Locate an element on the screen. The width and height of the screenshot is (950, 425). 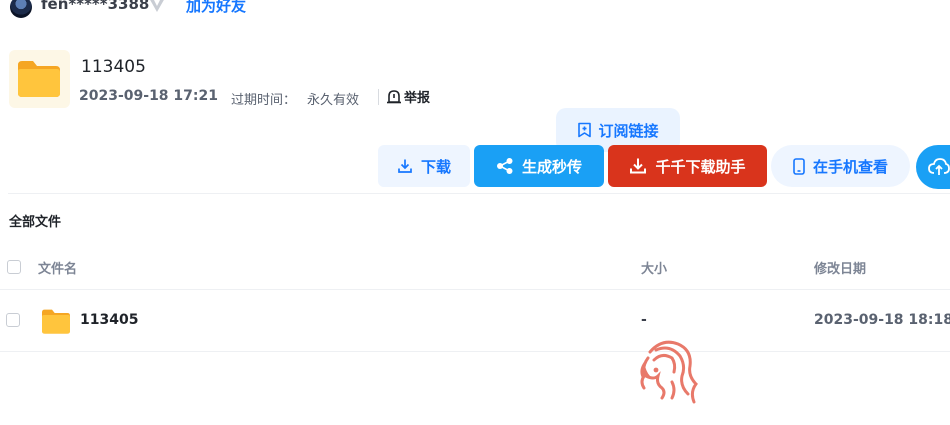
report-button: 举报 is located at coordinates (408, 96).